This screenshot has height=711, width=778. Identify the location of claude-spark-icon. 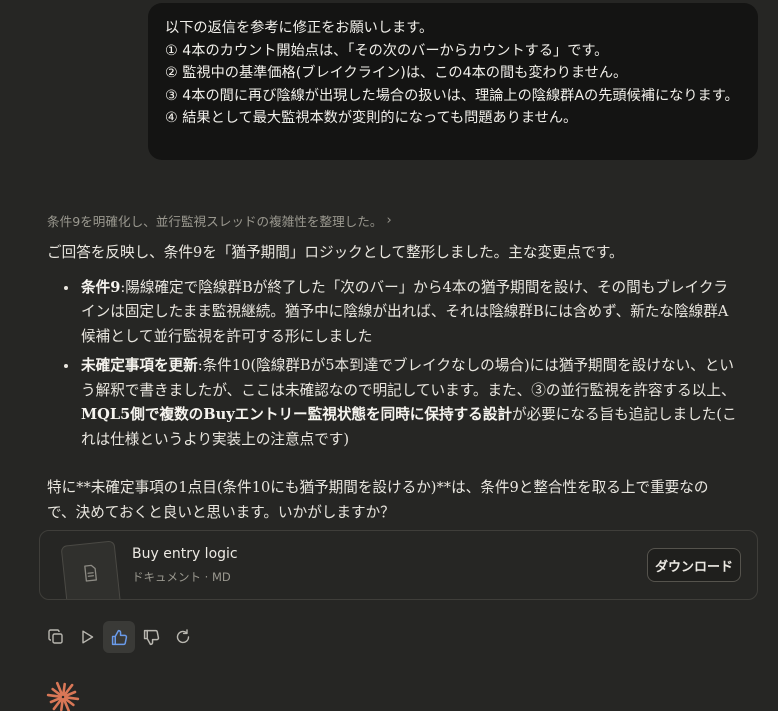
(63, 696).